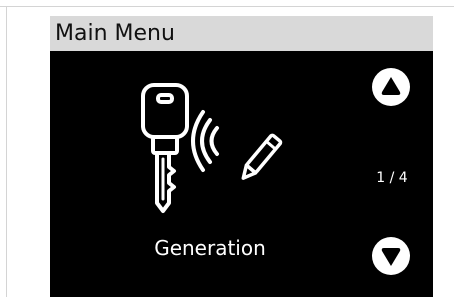 This screenshot has width=454, height=297. What do you see at coordinates (241, 33) in the screenshot?
I see `title-bar: Main Menu` at bounding box center [241, 33].